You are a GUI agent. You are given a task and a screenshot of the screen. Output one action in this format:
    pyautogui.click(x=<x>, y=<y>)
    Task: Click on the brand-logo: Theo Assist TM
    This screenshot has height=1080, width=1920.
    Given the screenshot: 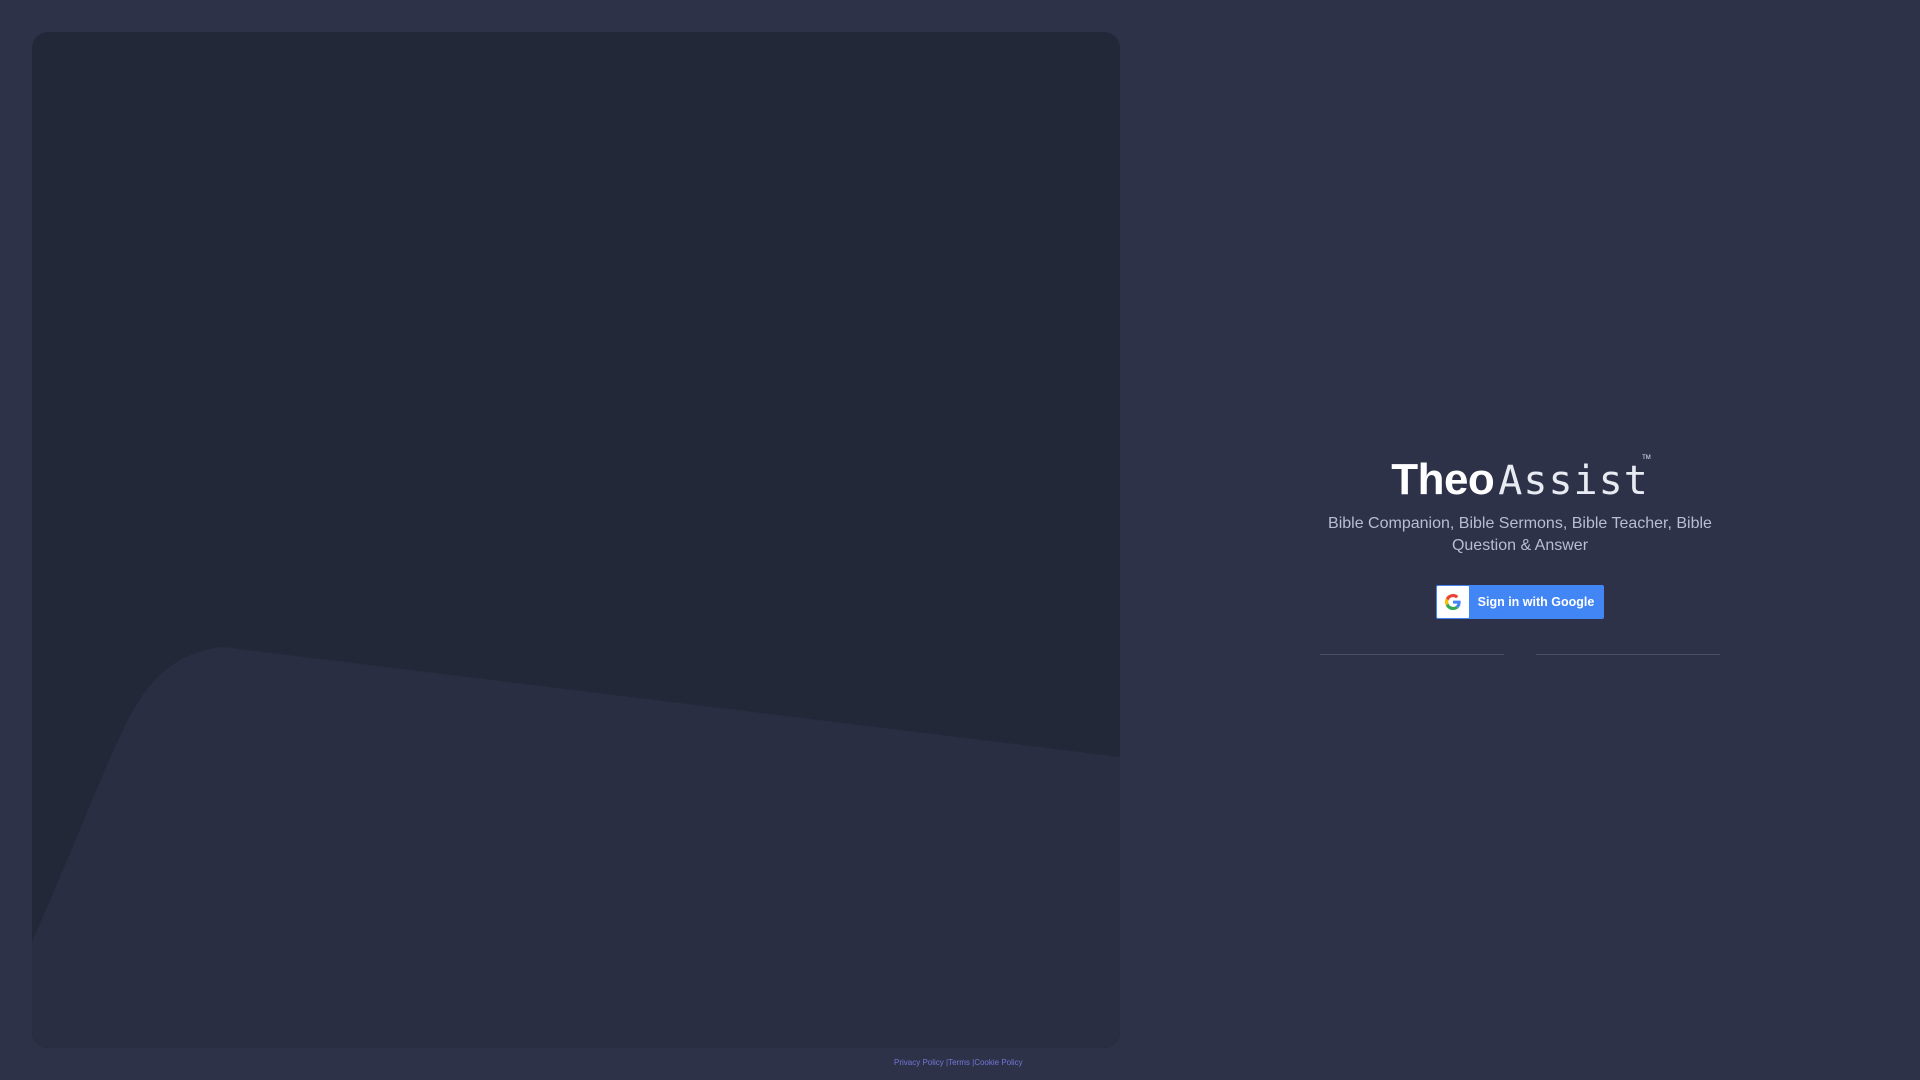 What is the action you would take?
    pyautogui.click(x=1521, y=481)
    